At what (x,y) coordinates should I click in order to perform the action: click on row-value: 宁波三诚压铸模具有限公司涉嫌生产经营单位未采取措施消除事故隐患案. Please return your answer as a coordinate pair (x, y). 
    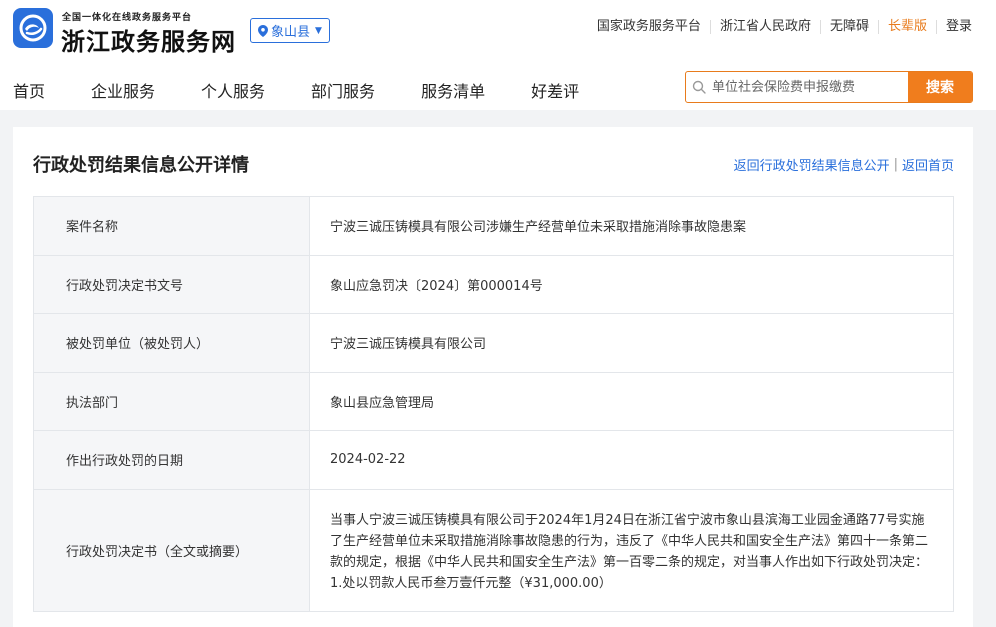
    Looking at the image, I should click on (631, 226).